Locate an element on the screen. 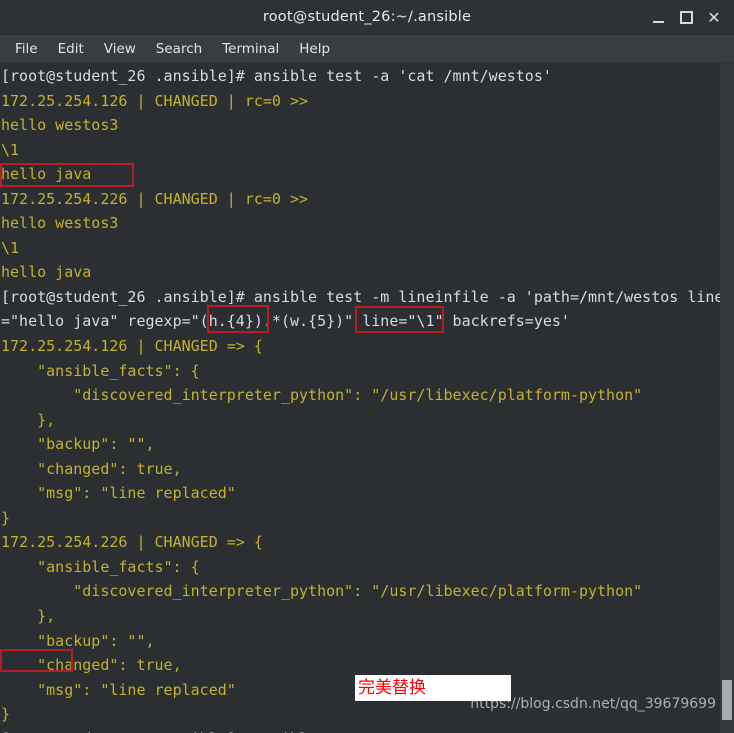 The height and width of the screenshot is (733, 734). minimize-button is located at coordinates (658, 18).